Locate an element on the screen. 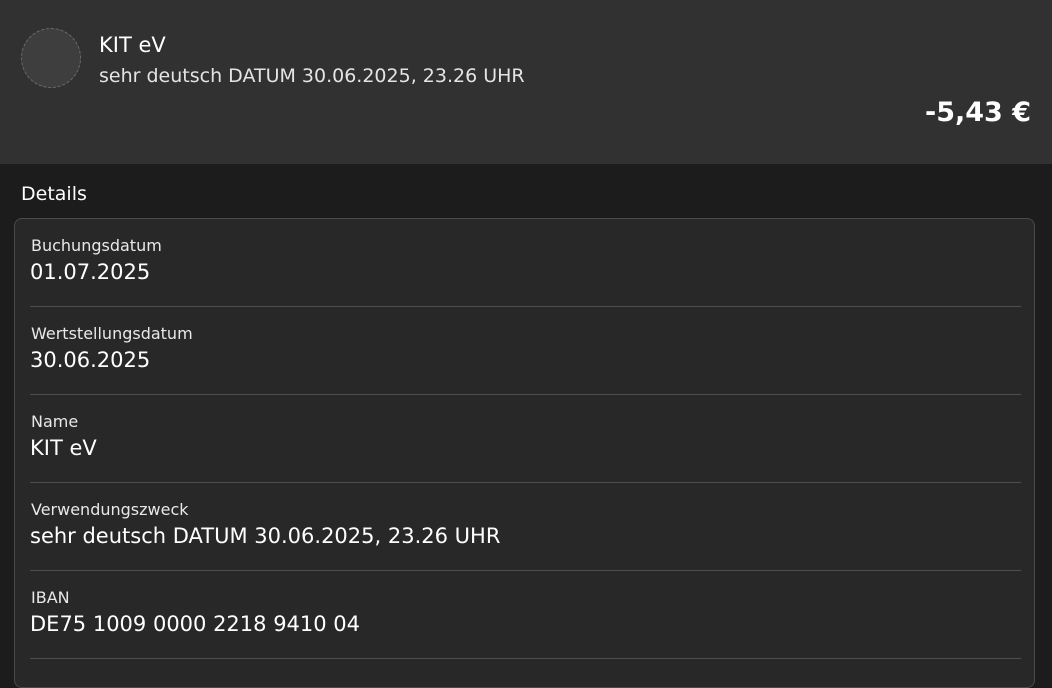  detail-label: Buchungsdatum is located at coordinates (96, 245).